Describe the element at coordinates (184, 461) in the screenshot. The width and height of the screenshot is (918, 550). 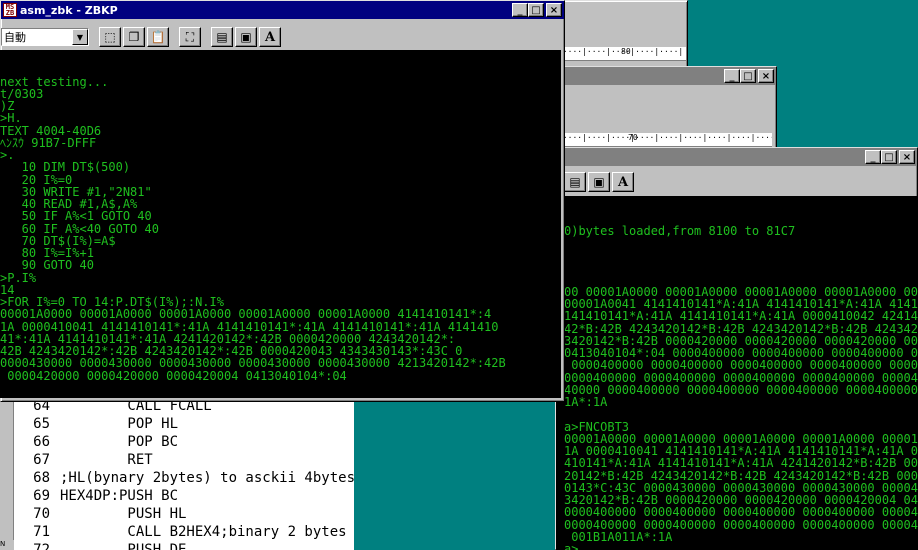
I see `editor-line: 67 RET` at that location.